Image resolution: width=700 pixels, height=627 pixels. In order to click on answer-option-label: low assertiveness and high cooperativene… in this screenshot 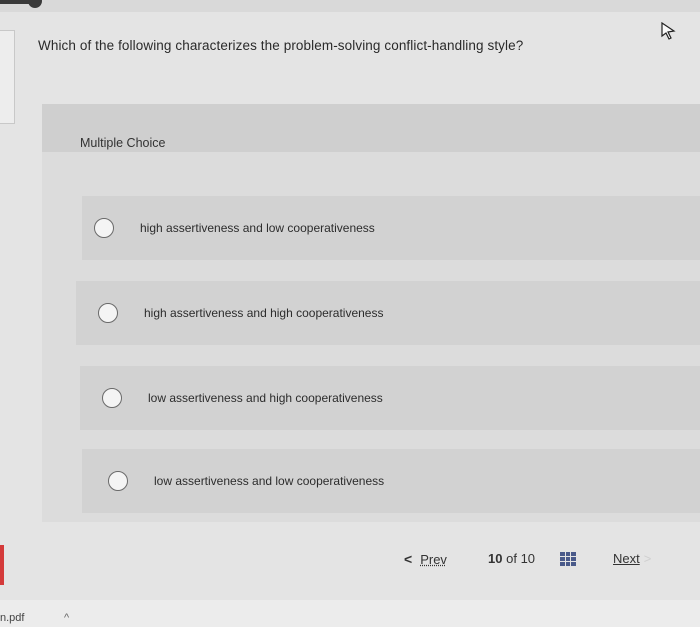, I will do `click(265, 398)`.